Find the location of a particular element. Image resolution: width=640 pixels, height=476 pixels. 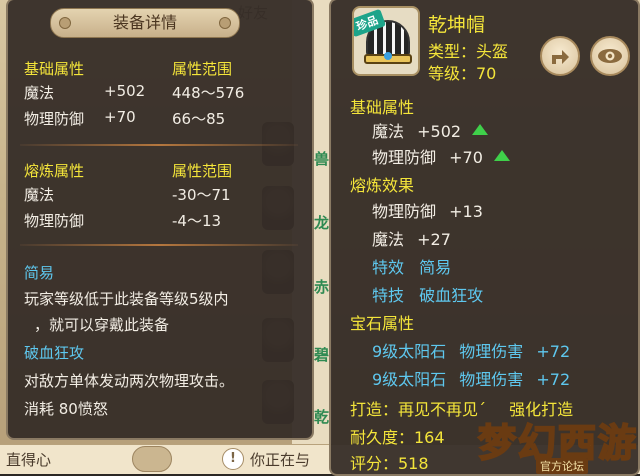

refine-attr-heading: 熔炼属性 is located at coordinates (54, 171).